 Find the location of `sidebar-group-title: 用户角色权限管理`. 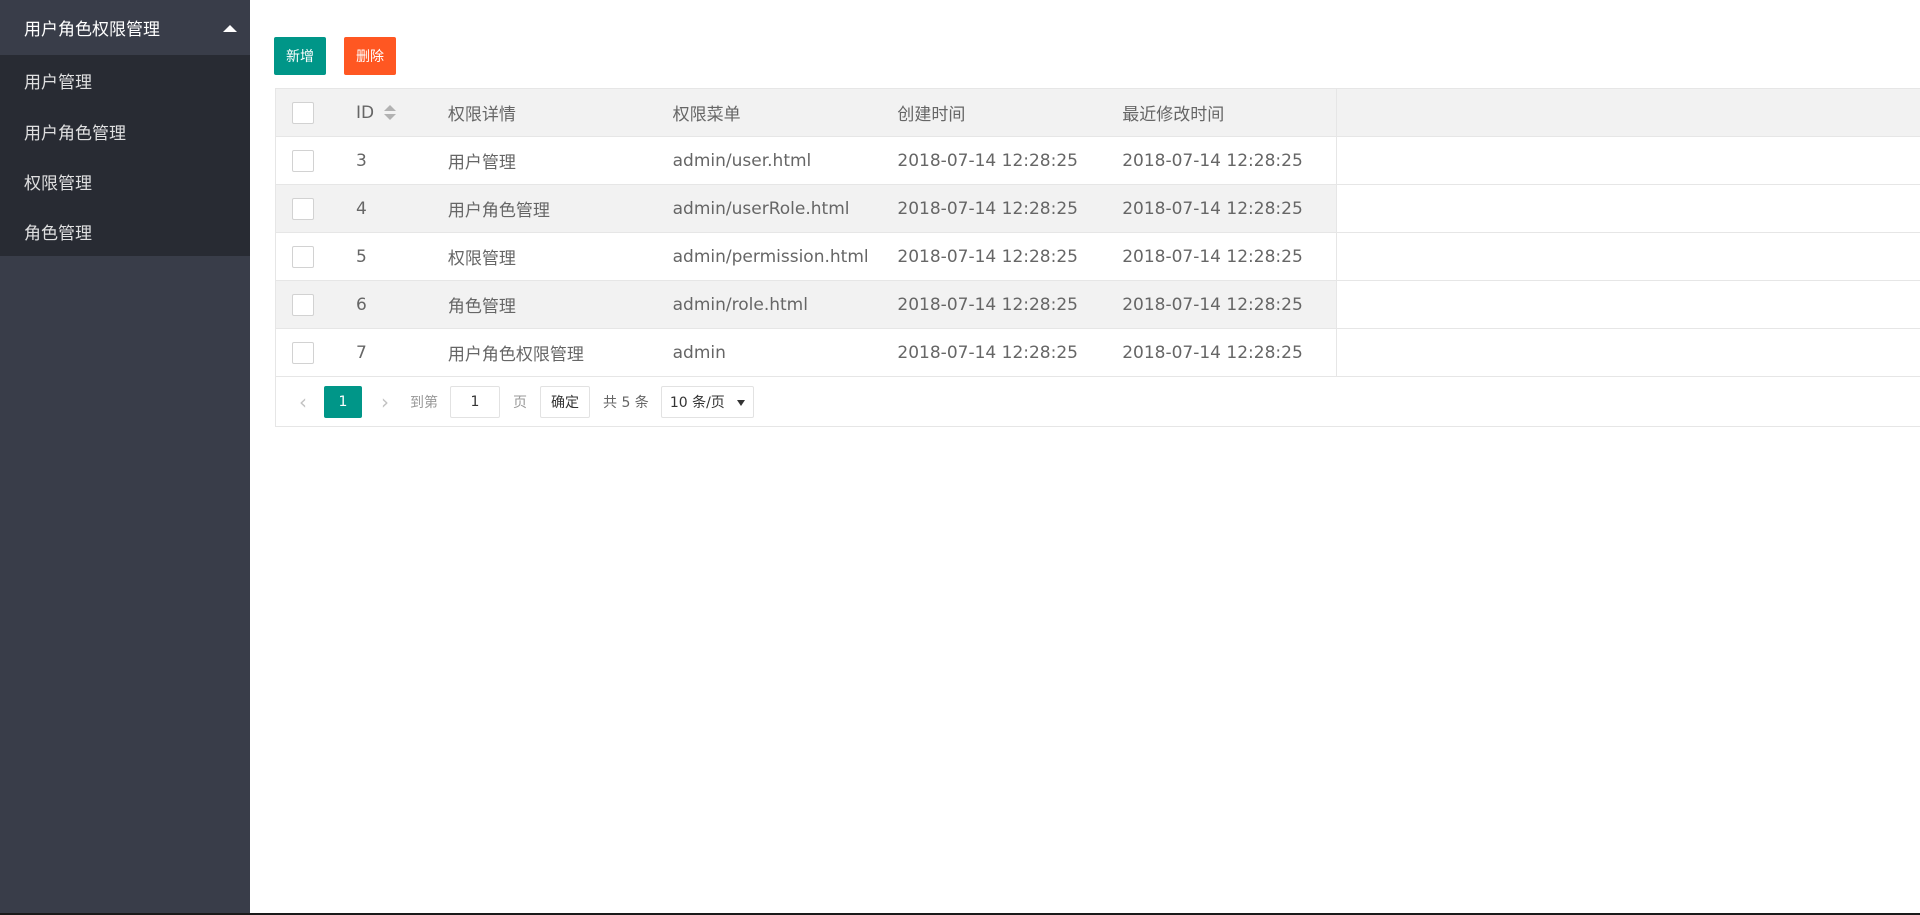

sidebar-group-title: 用户角色权限管理 is located at coordinates (92, 30).